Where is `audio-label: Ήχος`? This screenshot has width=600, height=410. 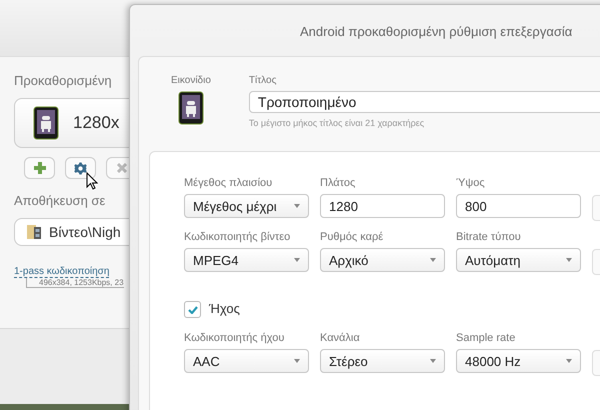
audio-label: Ήχος is located at coordinates (224, 308).